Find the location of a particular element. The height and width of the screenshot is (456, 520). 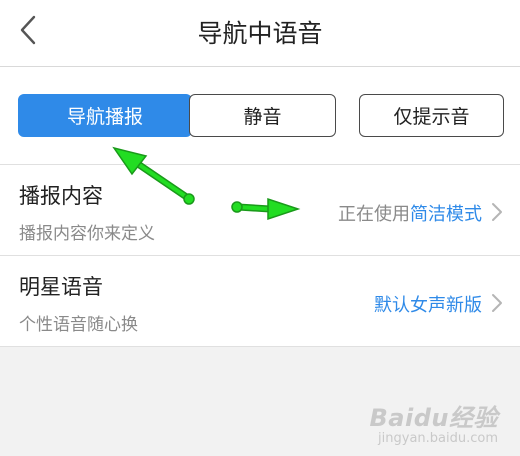

watermark-site: jingyan.baidu.com is located at coordinates (438, 438).